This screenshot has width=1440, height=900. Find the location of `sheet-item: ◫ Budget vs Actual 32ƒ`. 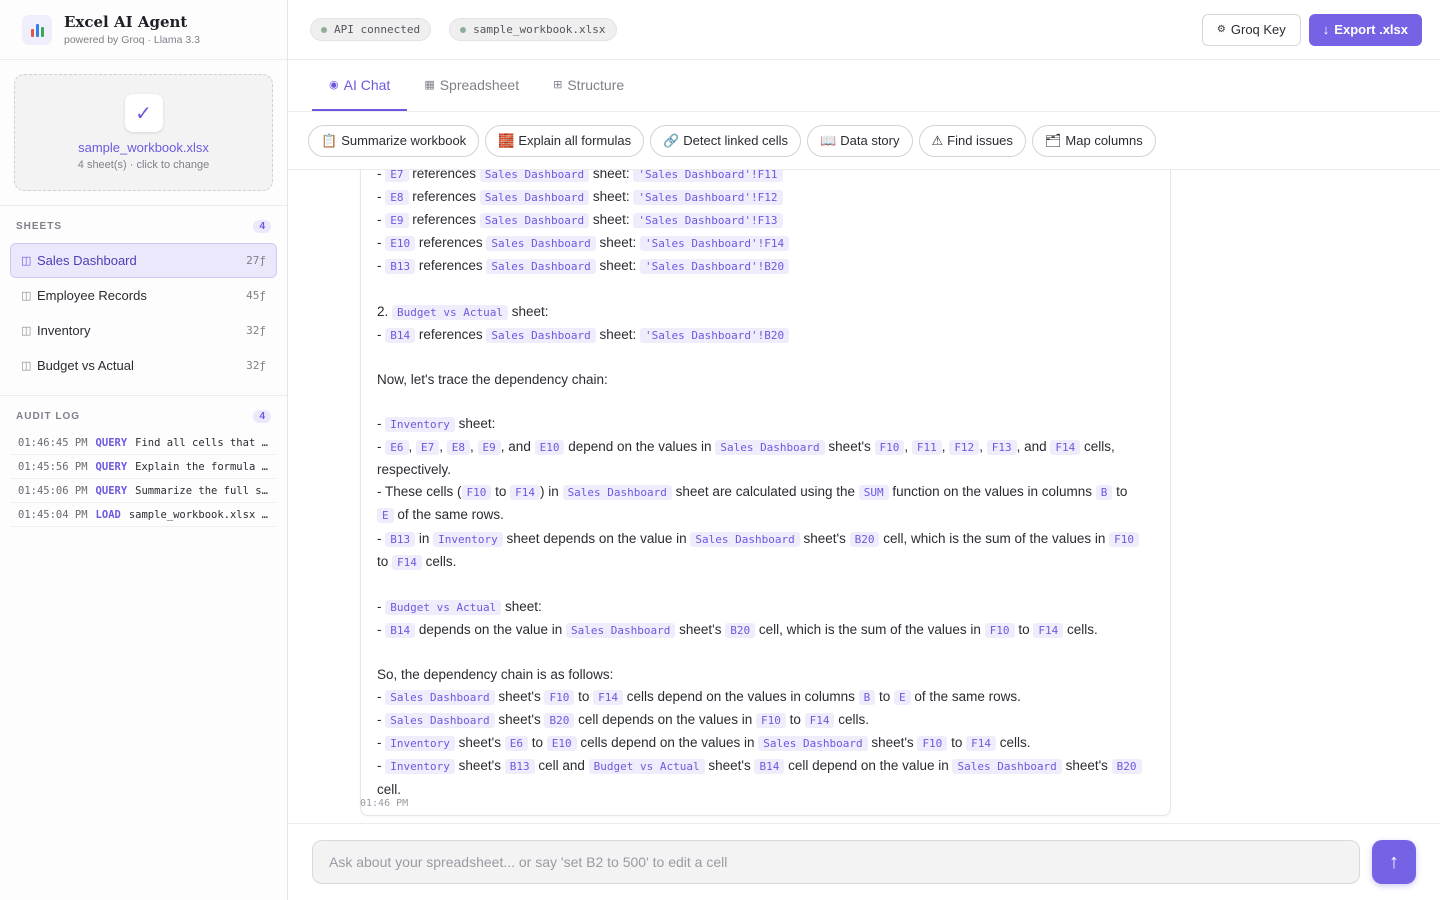

sheet-item: ◫ Budget vs Actual 32ƒ is located at coordinates (143, 365).